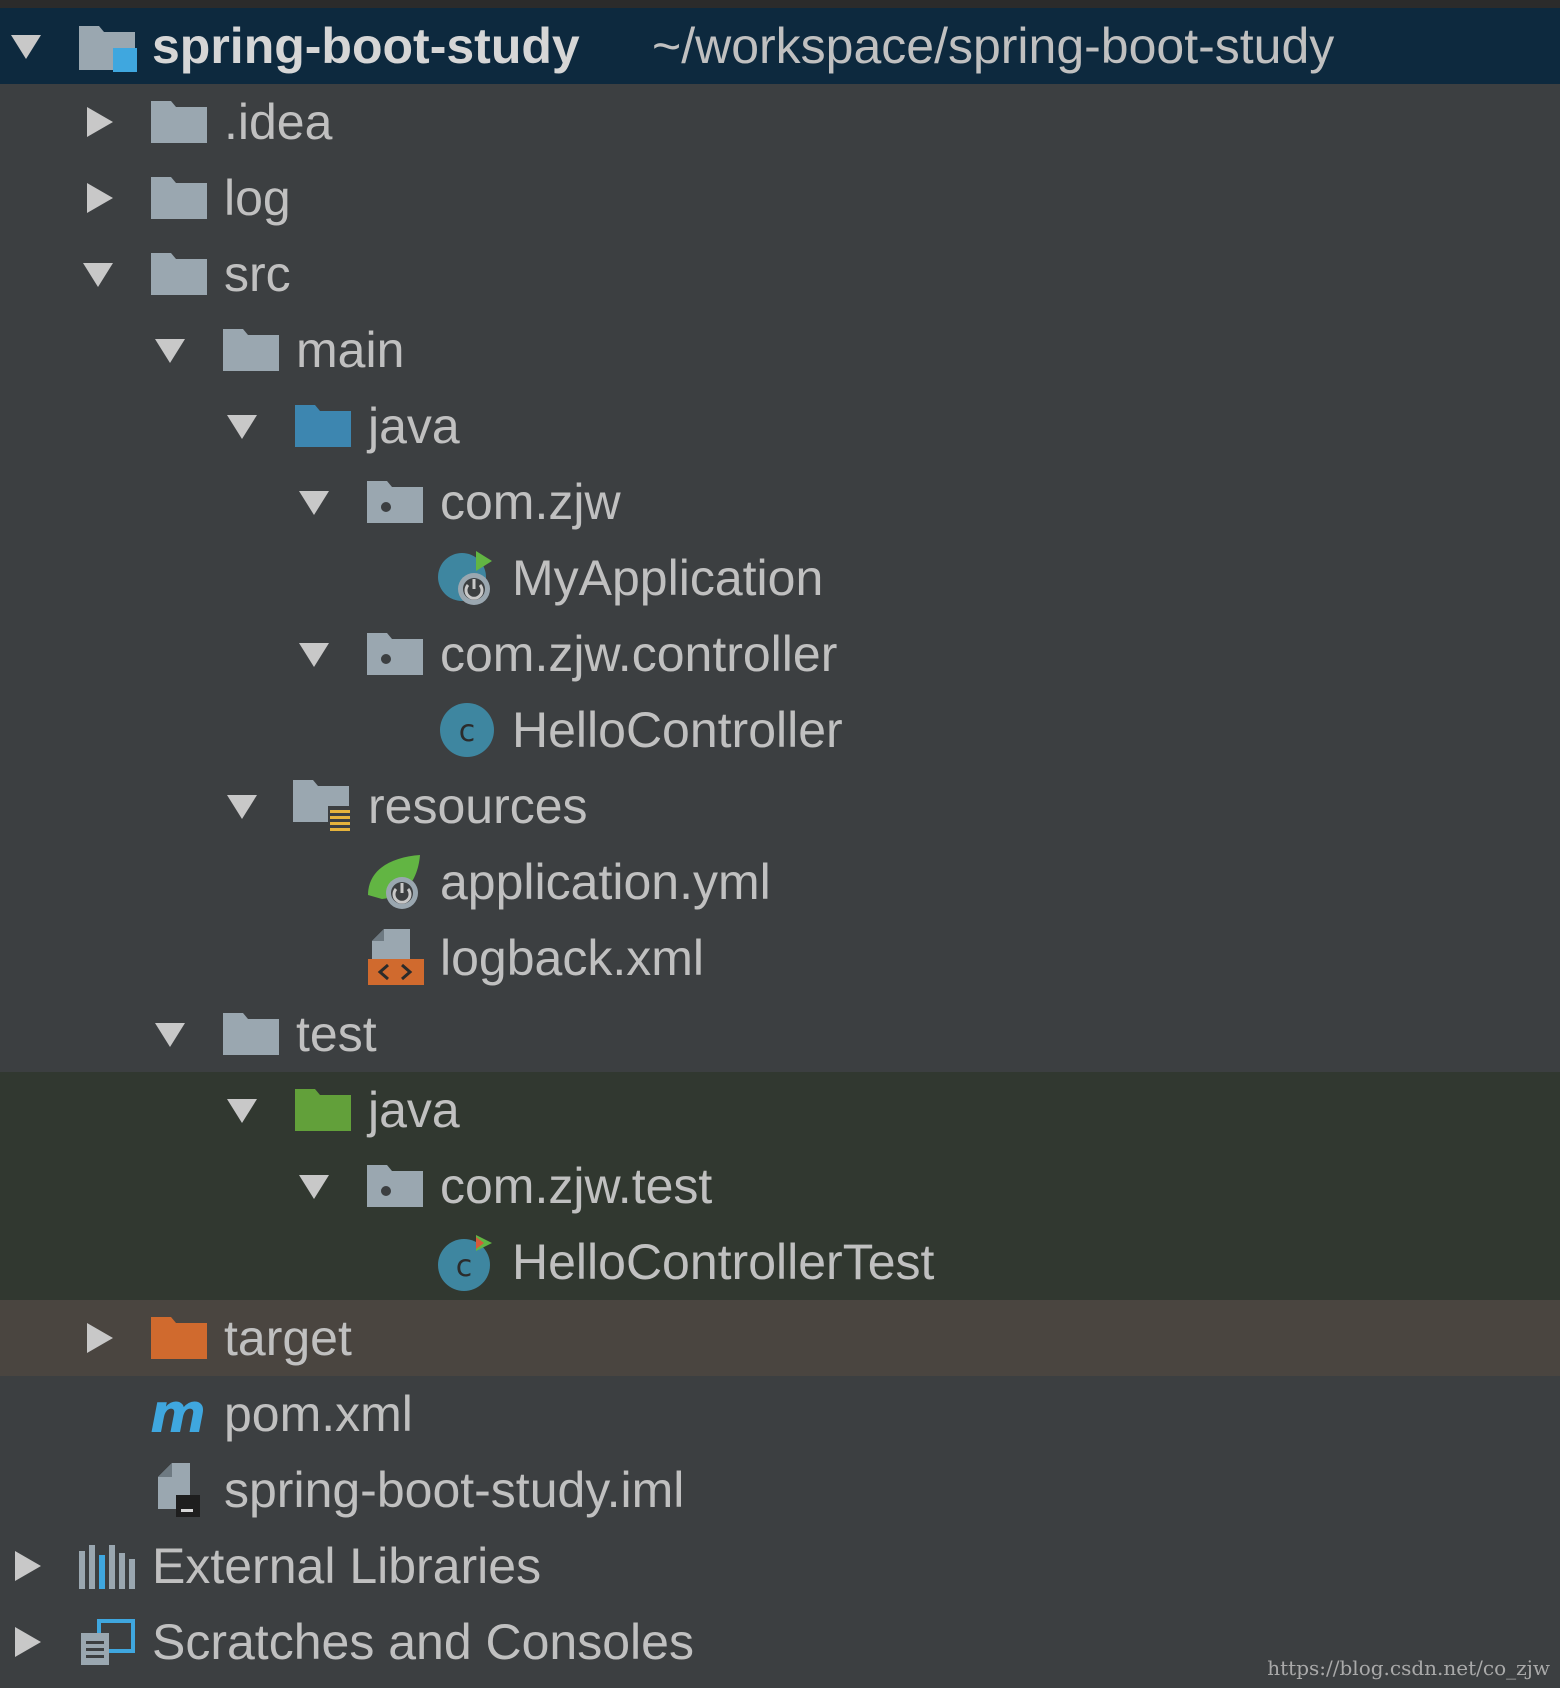 The width and height of the screenshot is (1560, 1688). What do you see at coordinates (478, 806) in the screenshot?
I see `folder-label: resources` at bounding box center [478, 806].